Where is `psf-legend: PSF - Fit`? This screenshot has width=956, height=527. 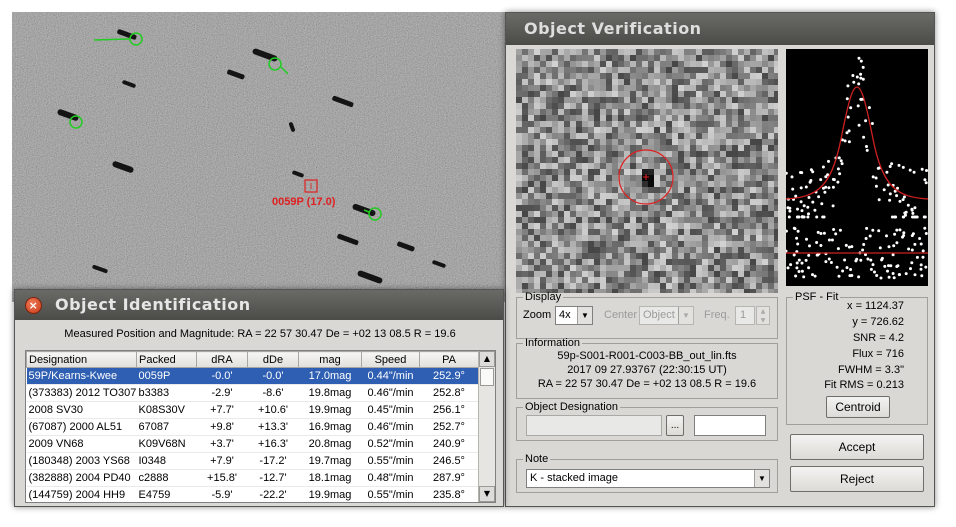
psf-legend: PSF - Fit is located at coordinates (817, 297).